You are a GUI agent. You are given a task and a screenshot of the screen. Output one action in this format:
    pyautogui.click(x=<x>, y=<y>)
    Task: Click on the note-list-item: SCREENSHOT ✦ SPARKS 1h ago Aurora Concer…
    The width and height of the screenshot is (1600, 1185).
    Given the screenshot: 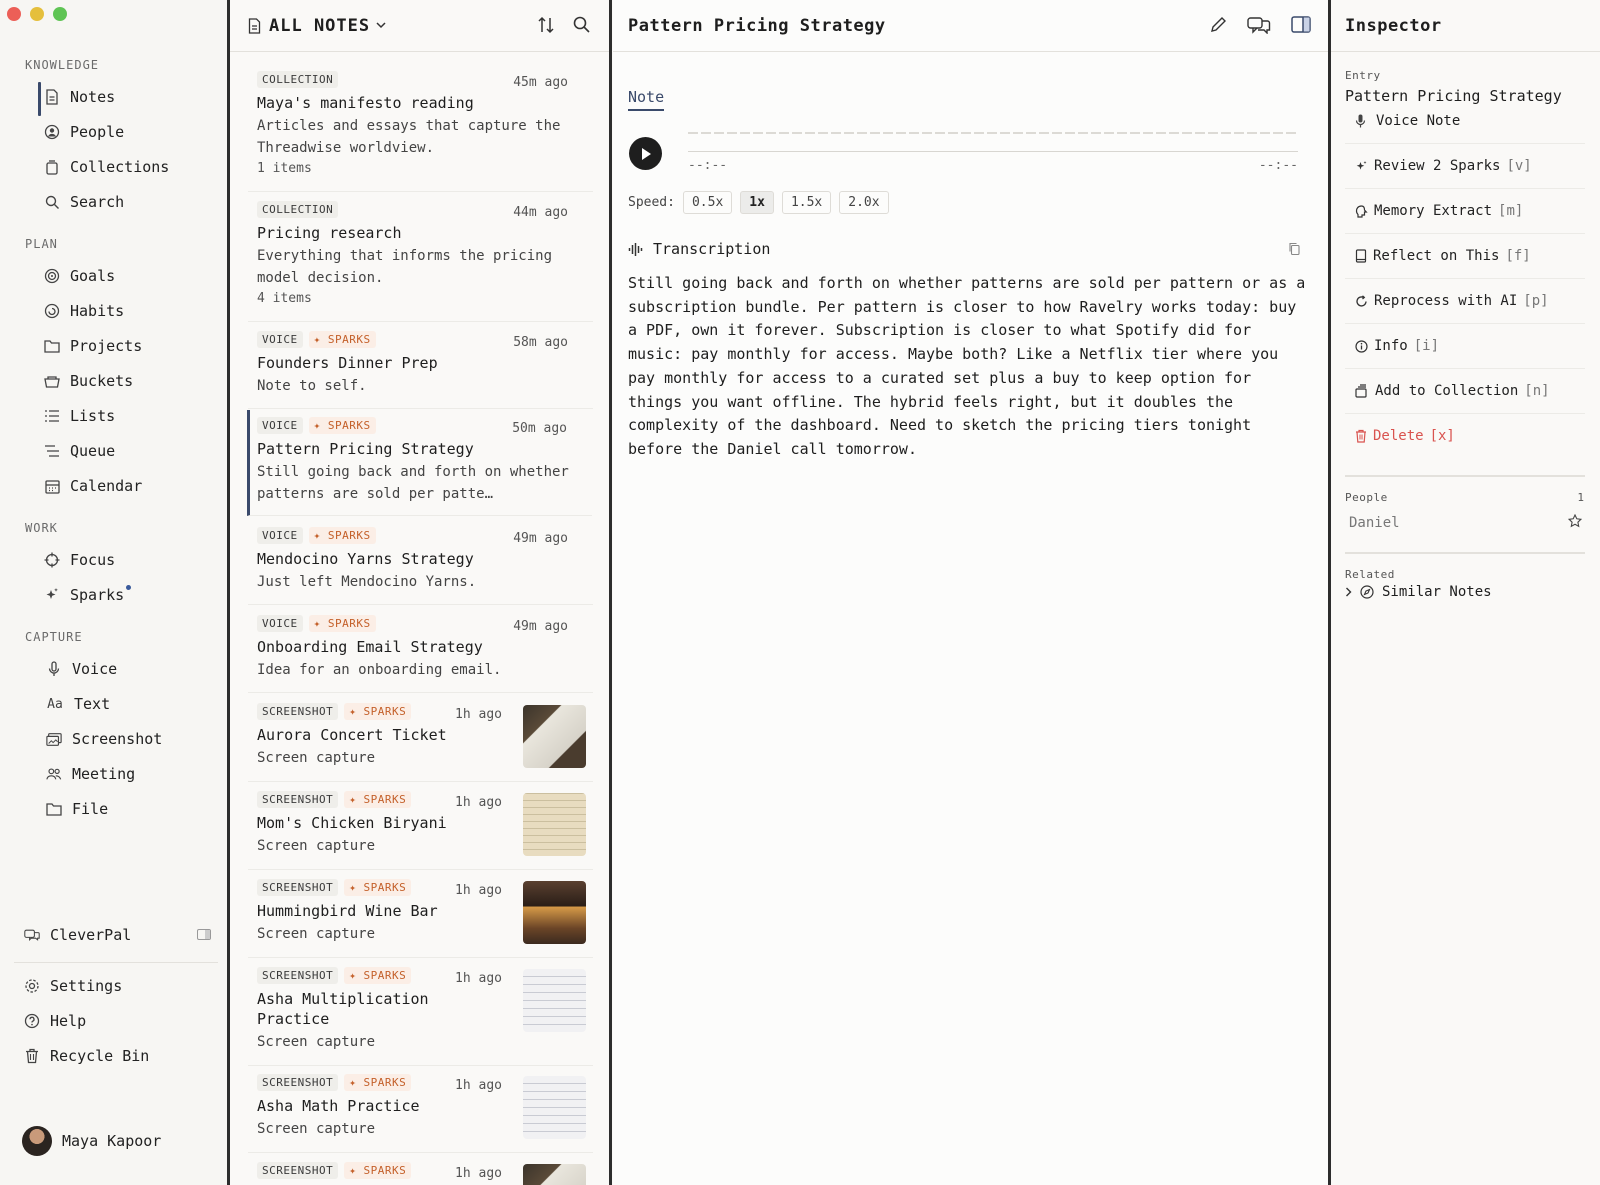 What is the action you would take?
    pyautogui.click(x=420, y=742)
    